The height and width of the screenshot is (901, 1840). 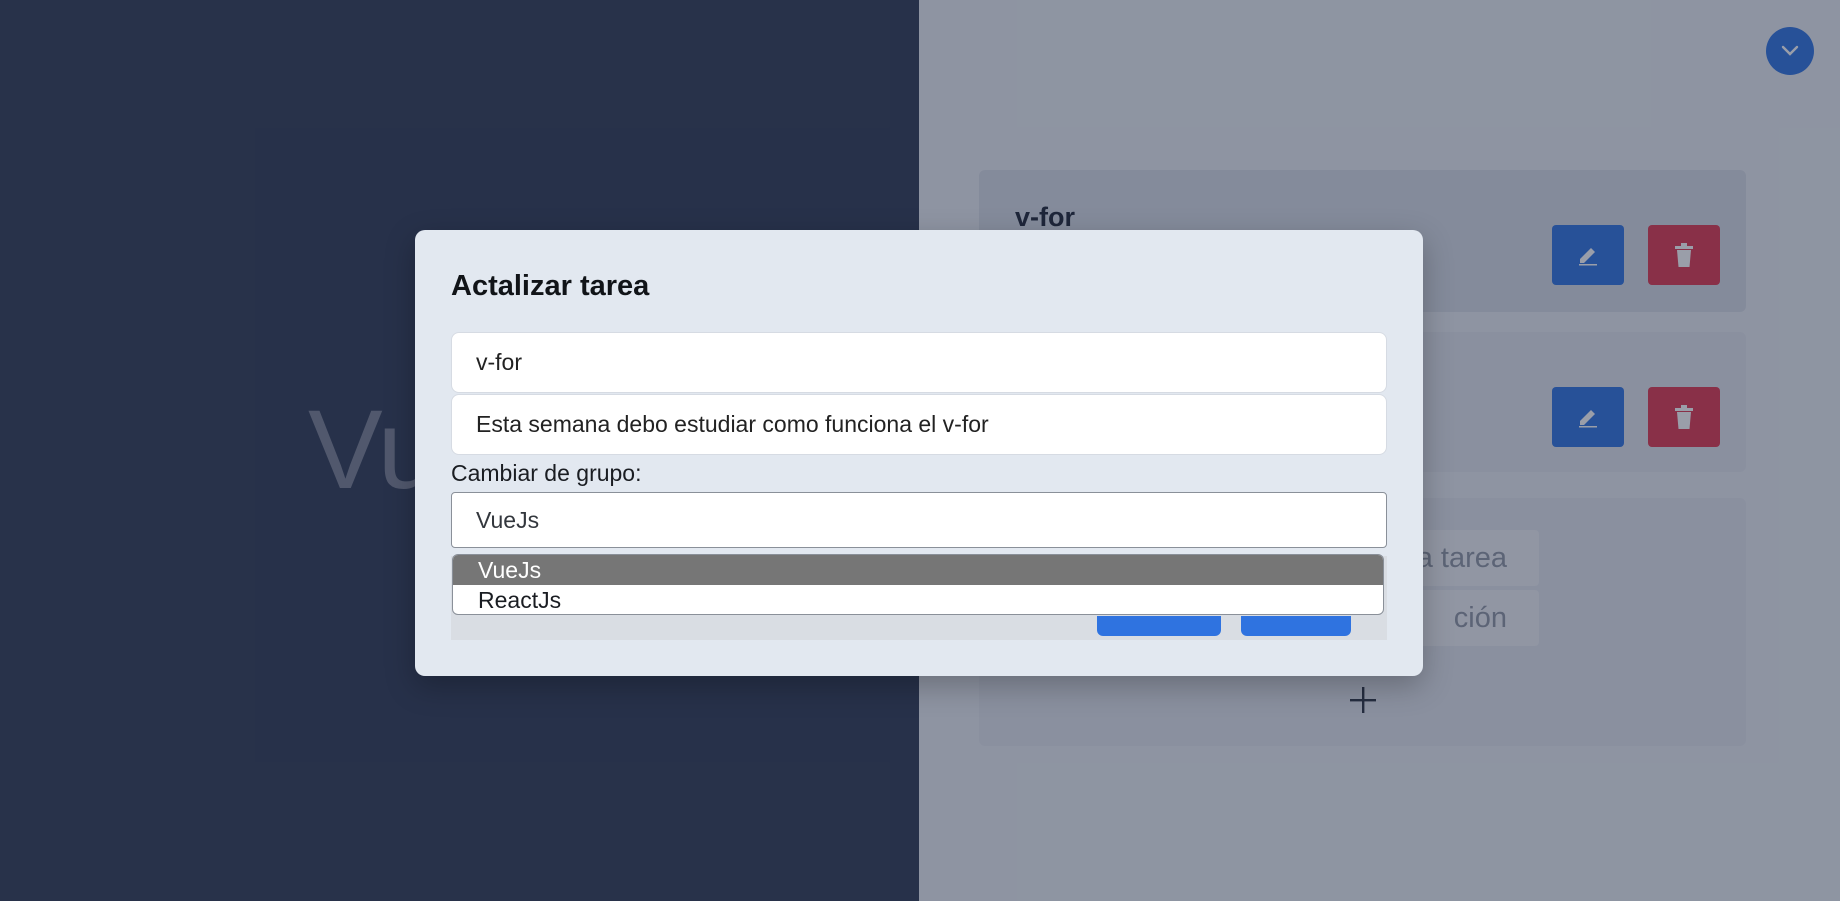 What do you see at coordinates (546, 473) in the screenshot?
I see `group-label: Cambiar de grupo:` at bounding box center [546, 473].